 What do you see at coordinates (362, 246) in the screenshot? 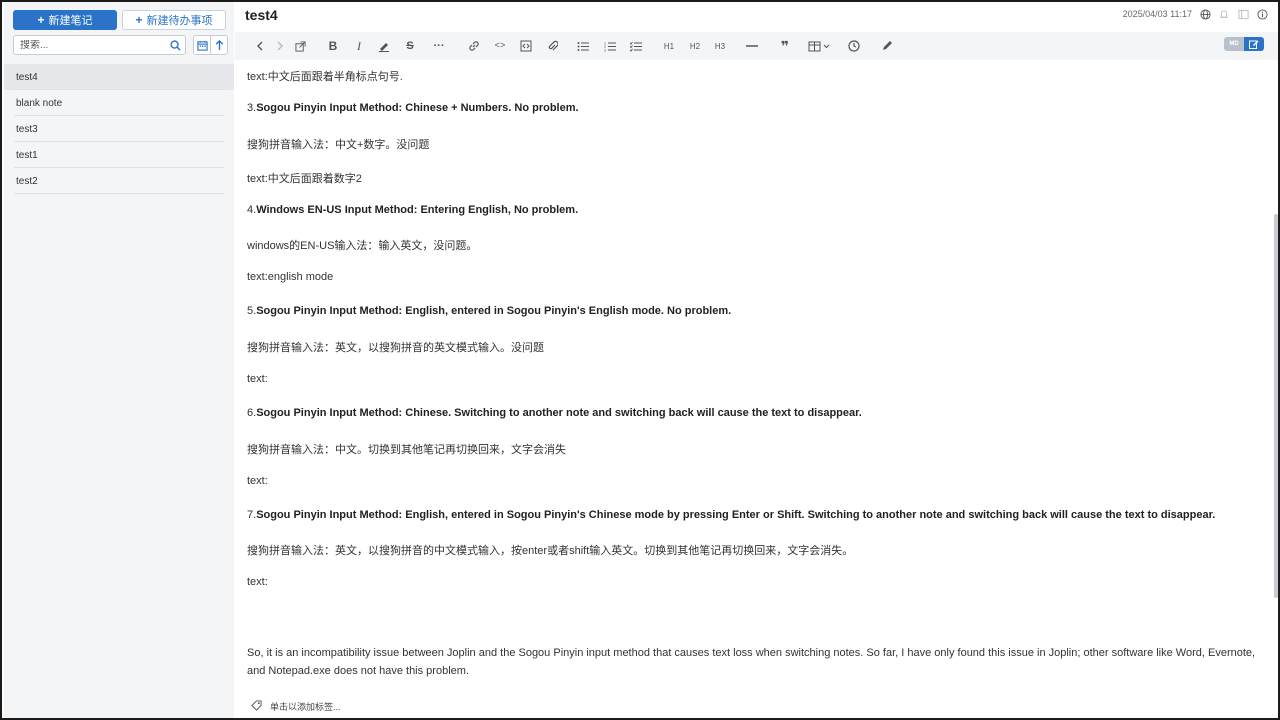
I see `paragraph: windows的EN-US输入法：输入英文，没问题。` at bounding box center [362, 246].